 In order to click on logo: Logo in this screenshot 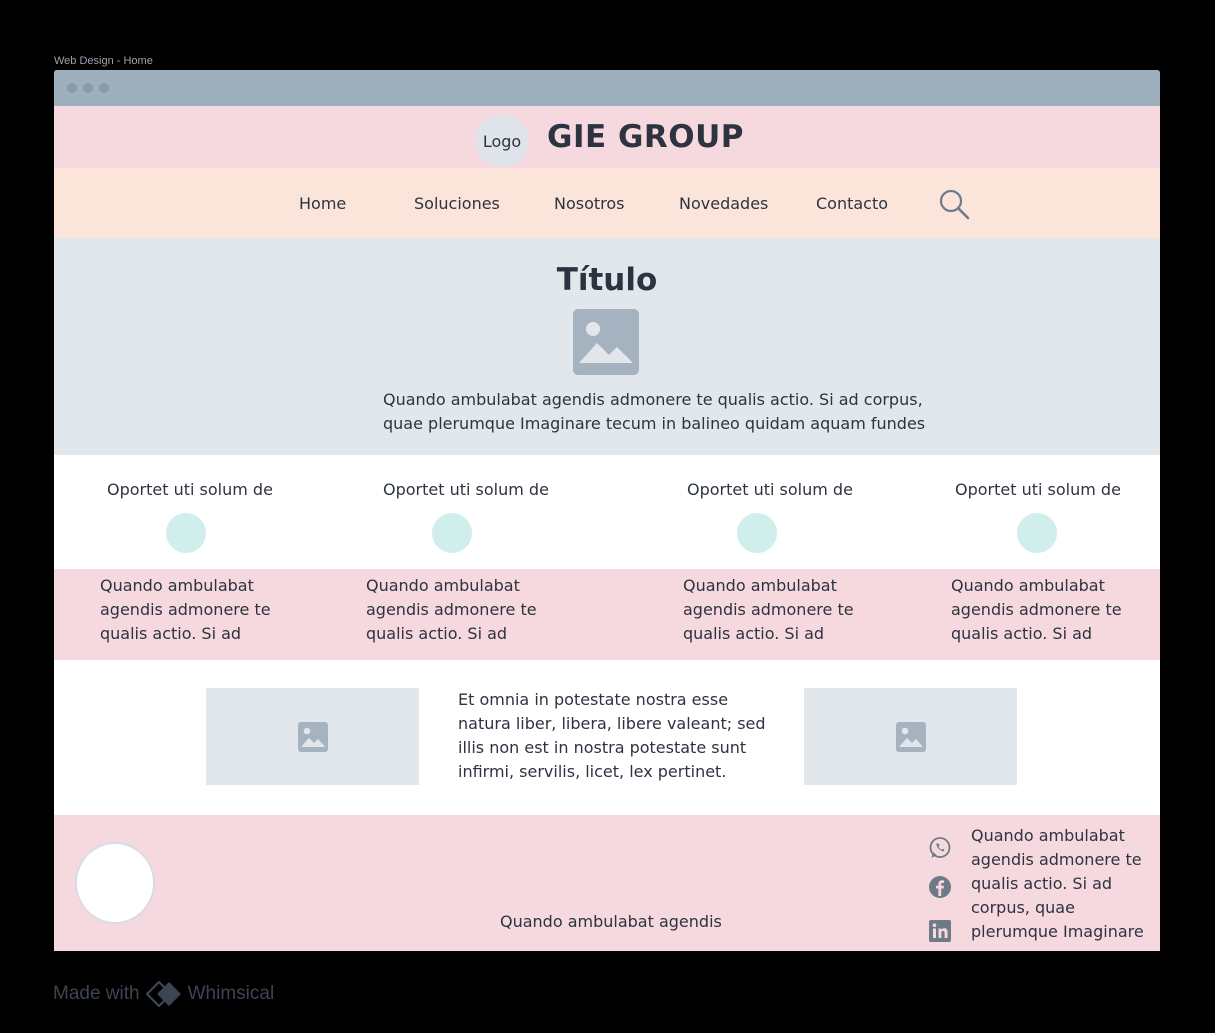, I will do `click(502, 141)`.